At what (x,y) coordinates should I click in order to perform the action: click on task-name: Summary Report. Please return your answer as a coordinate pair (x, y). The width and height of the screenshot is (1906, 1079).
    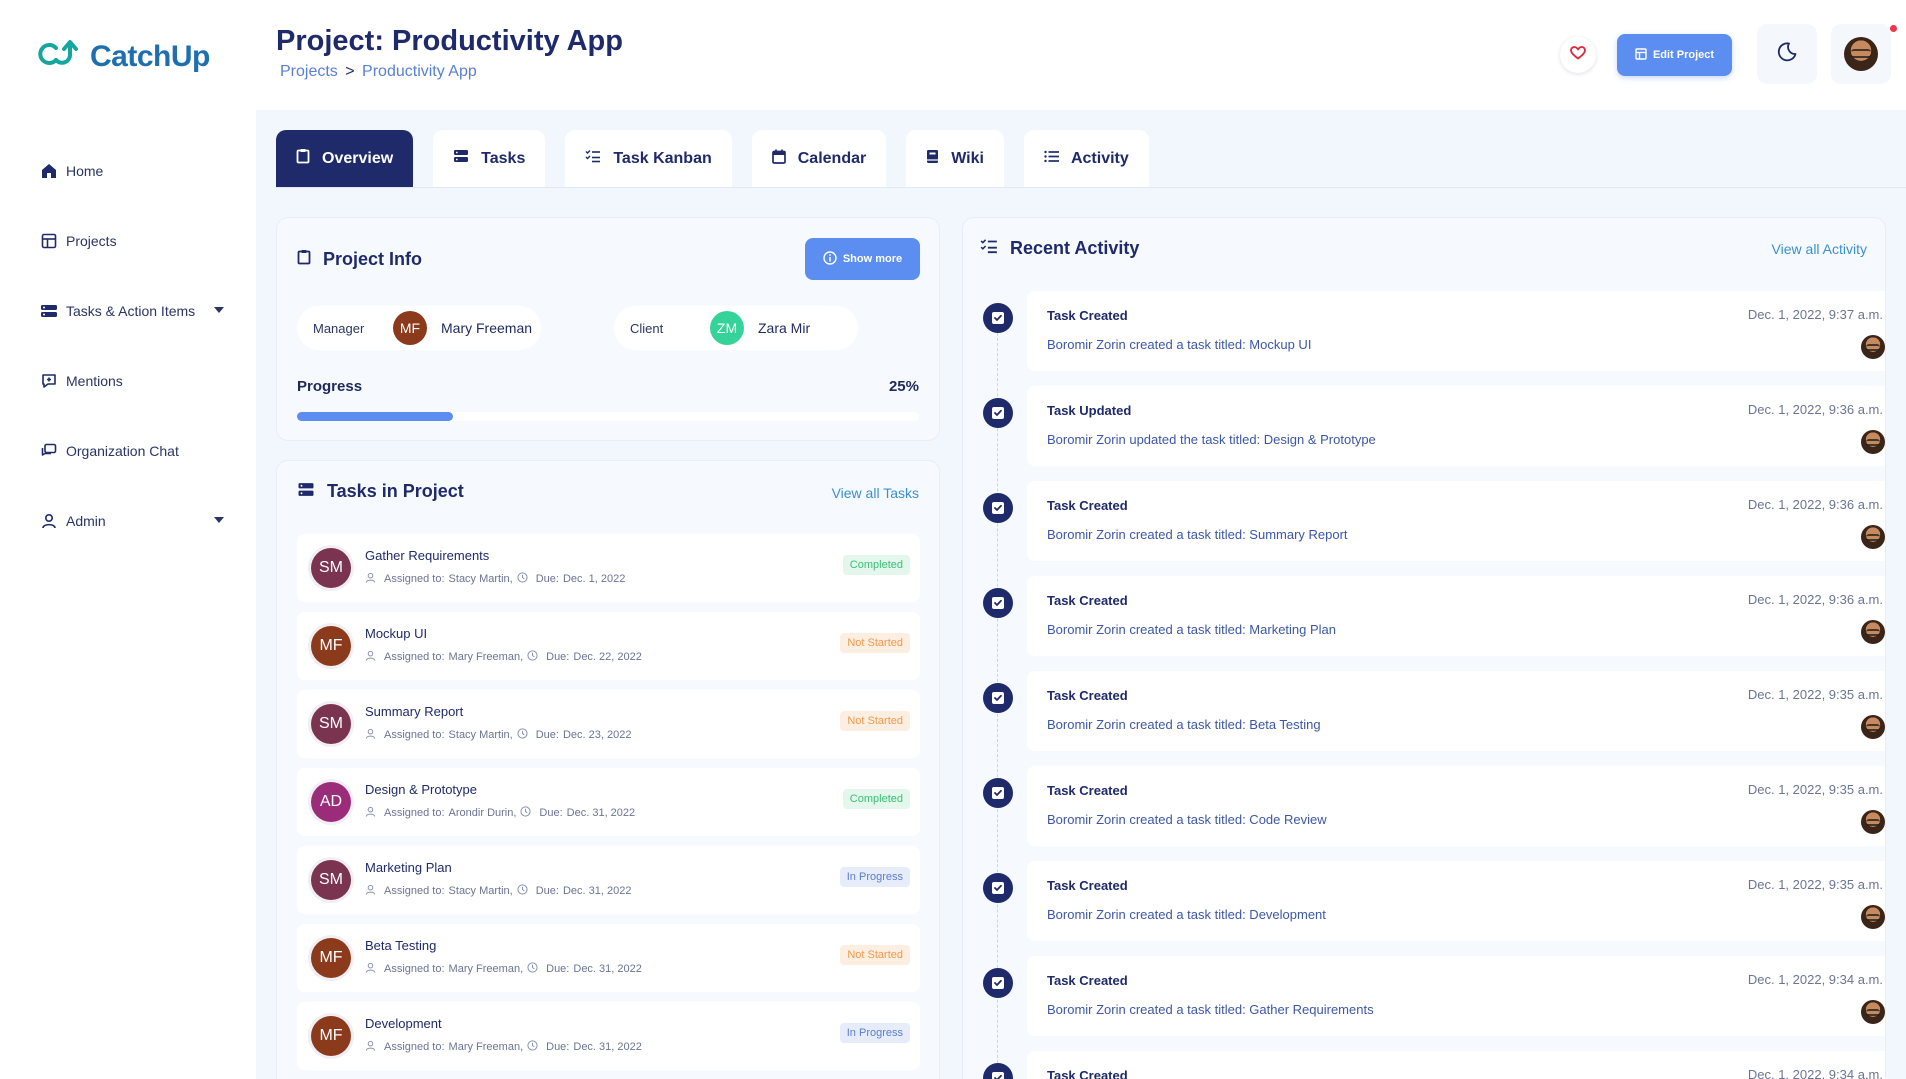
    Looking at the image, I should click on (414, 711).